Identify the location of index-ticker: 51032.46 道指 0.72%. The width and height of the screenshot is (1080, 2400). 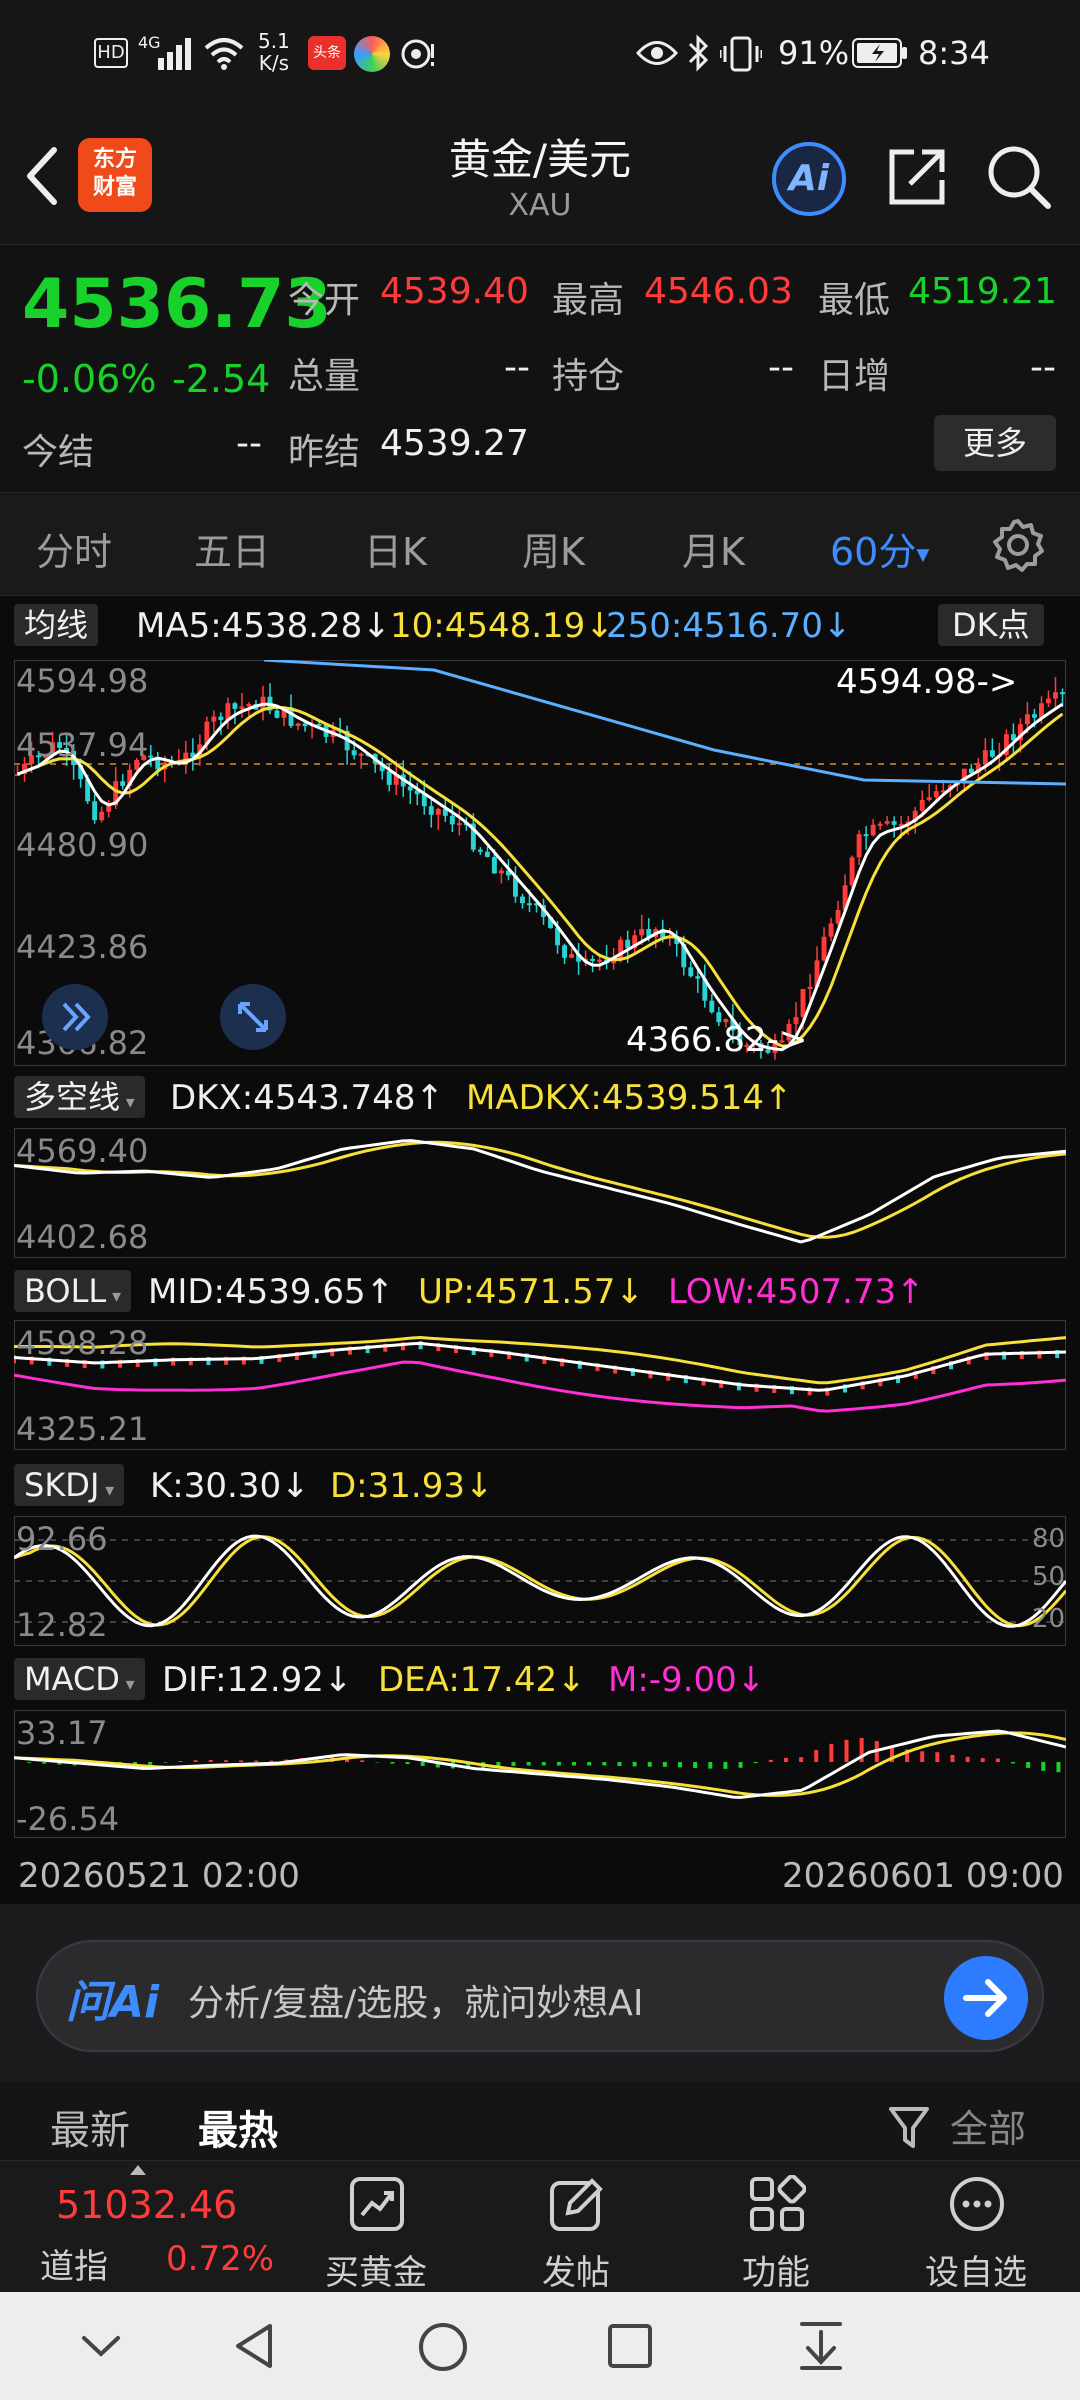
(145, 2227).